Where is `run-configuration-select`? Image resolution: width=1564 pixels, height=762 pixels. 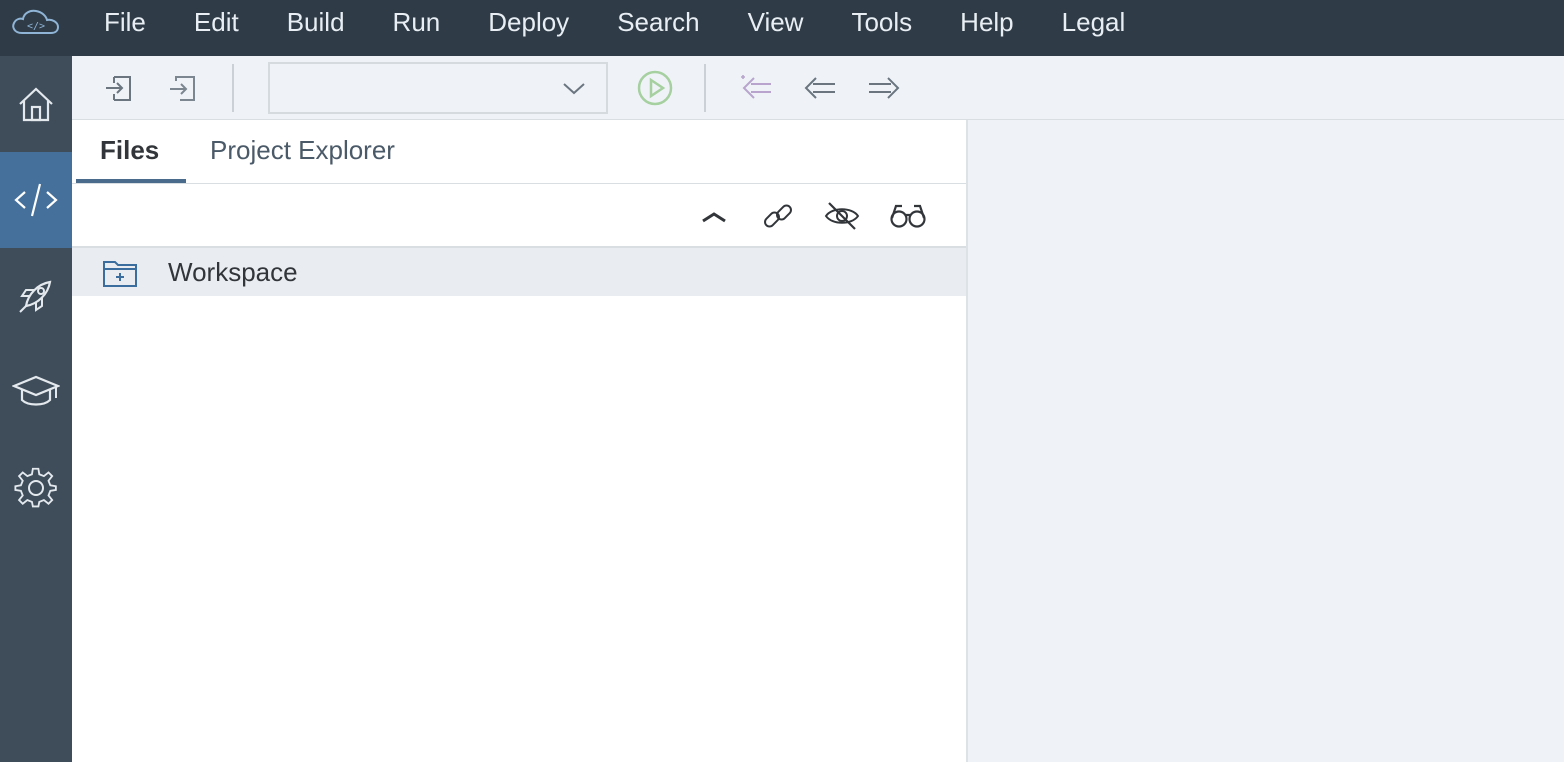
run-configuration-select is located at coordinates (438, 88).